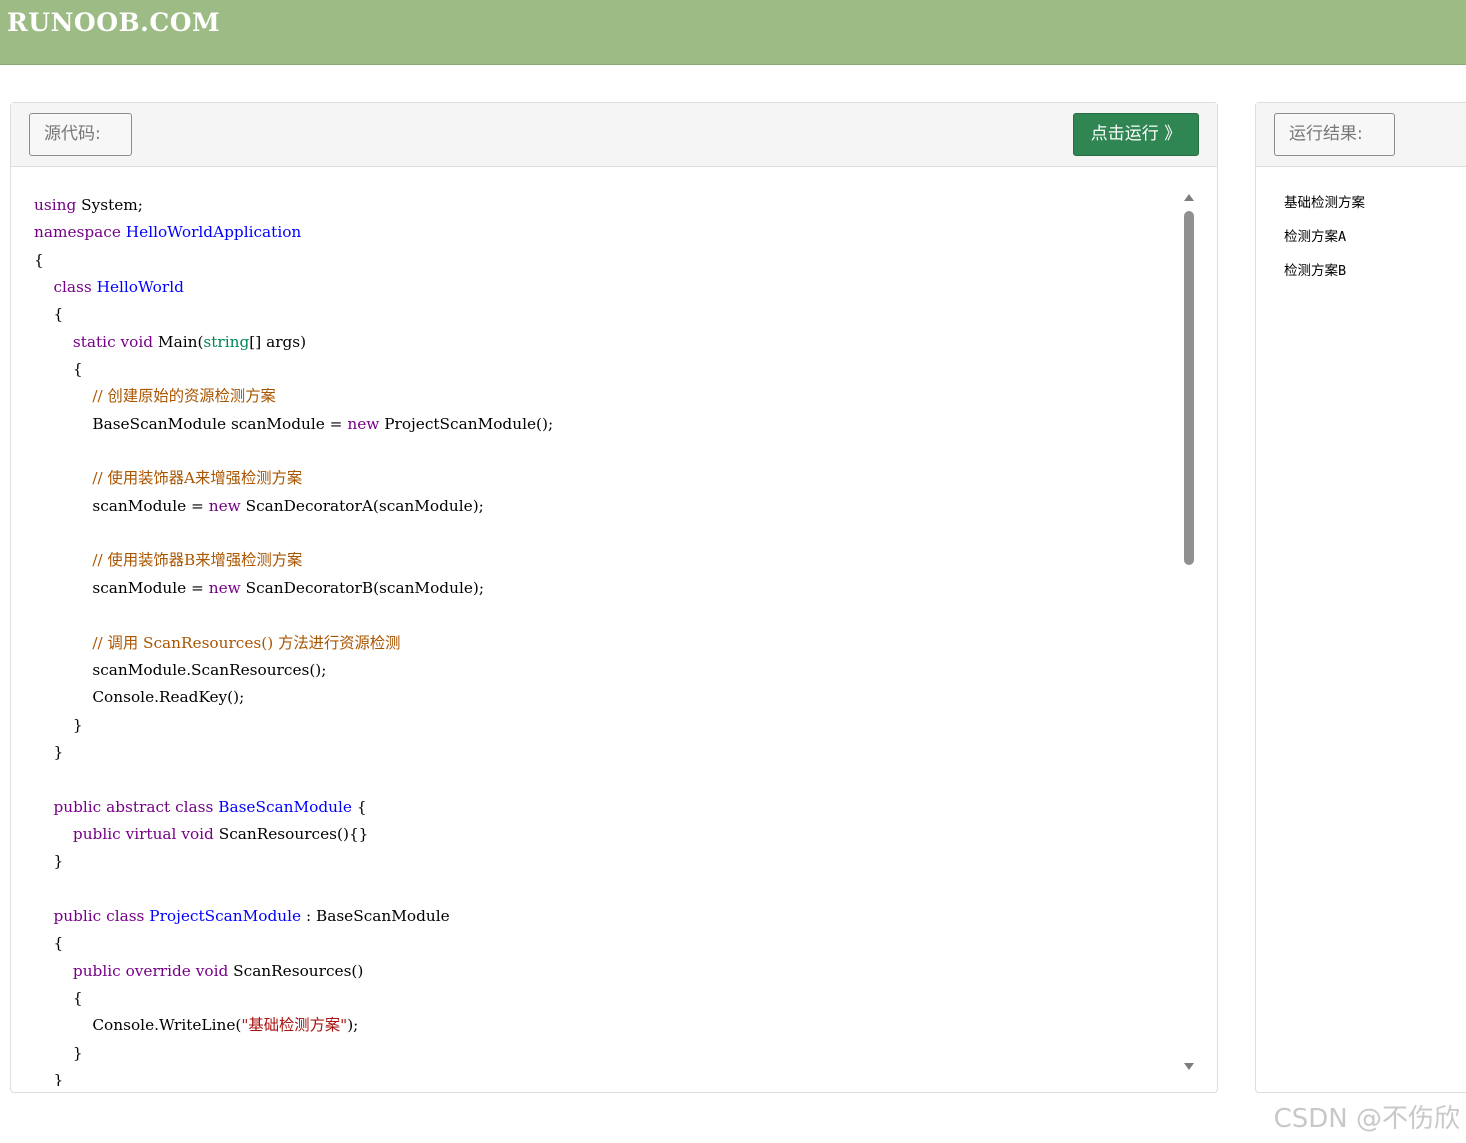 The height and width of the screenshot is (1143, 1466). I want to click on code-token: "基础检测方案", so click(294, 1025).